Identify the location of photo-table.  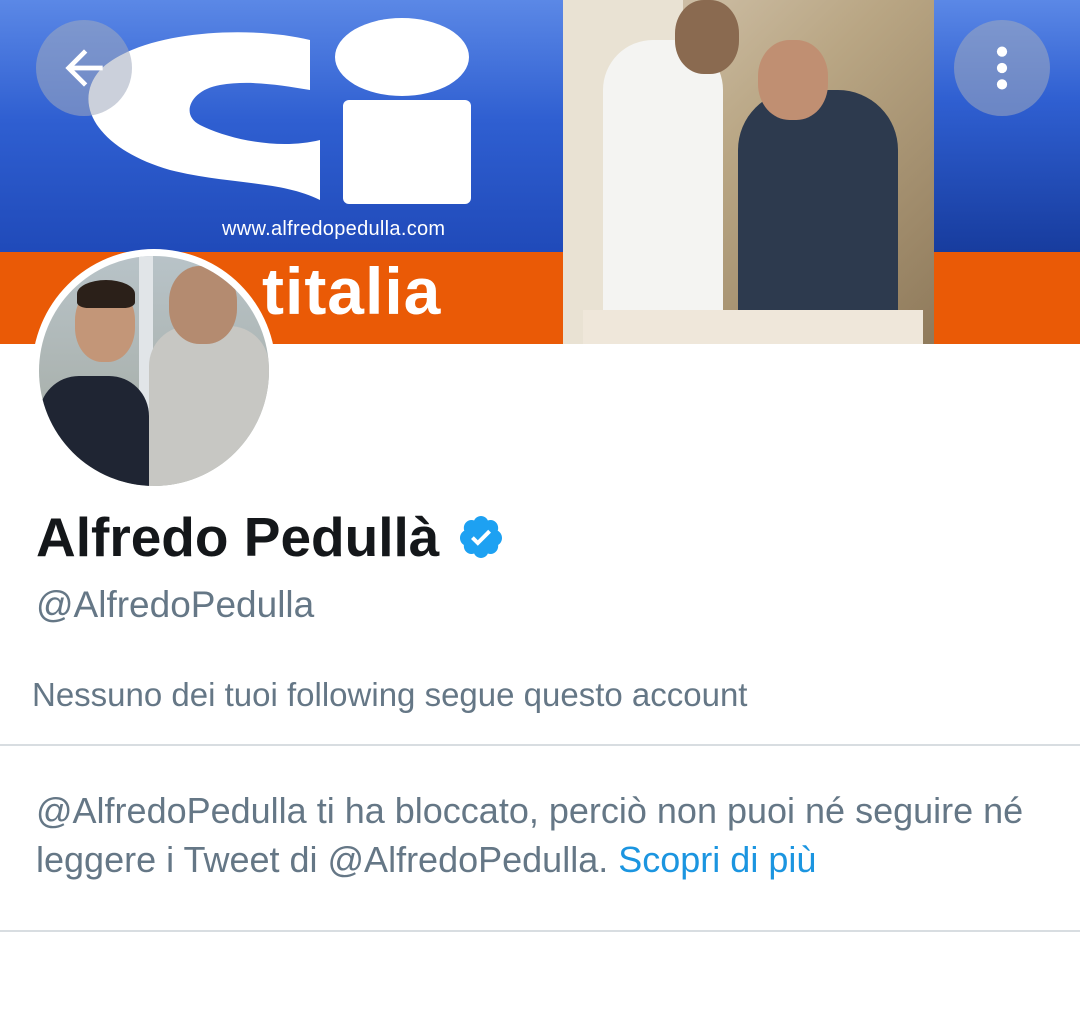
(753, 327).